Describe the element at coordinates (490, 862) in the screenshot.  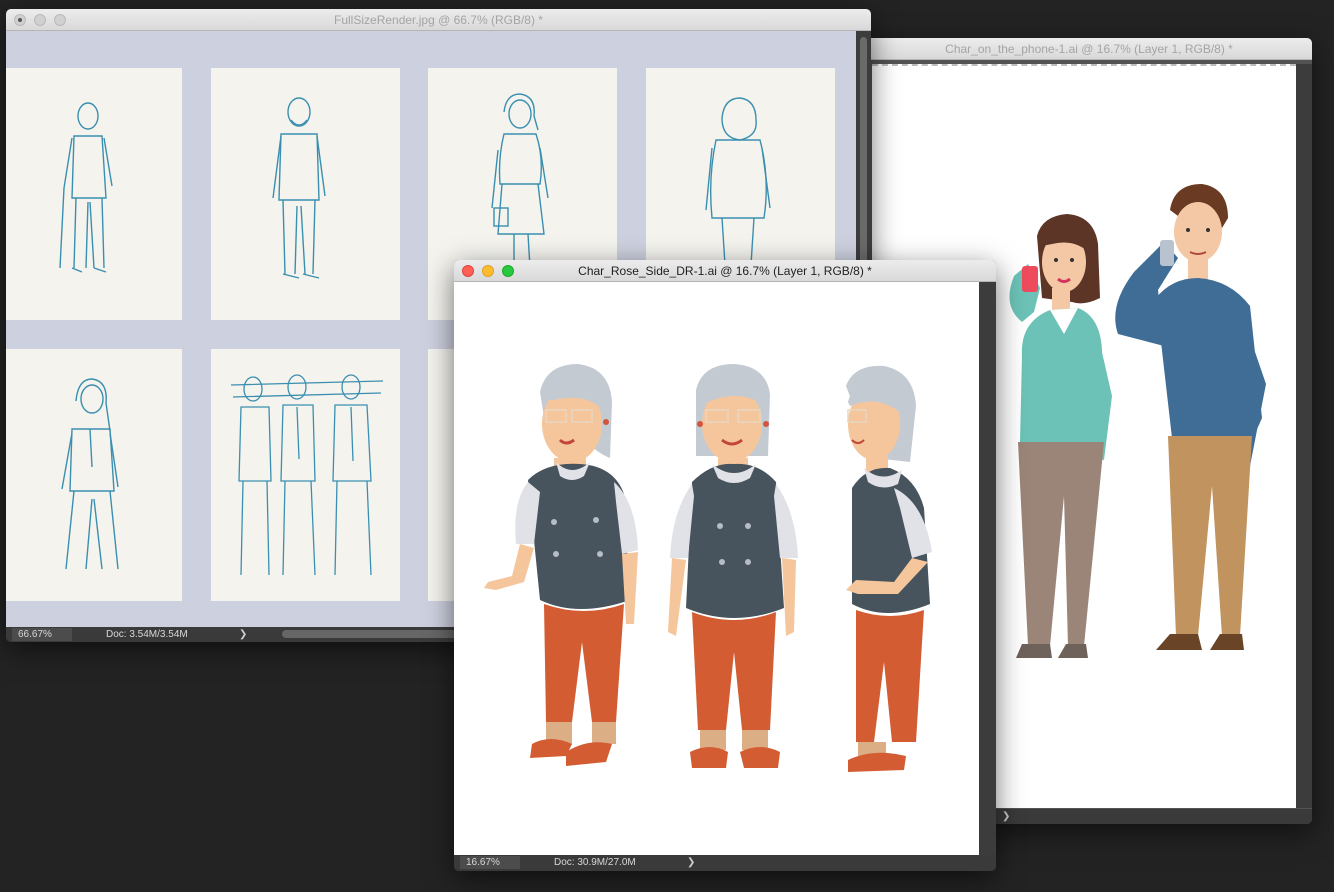
I see `zoom-level-field: 16.67%` at that location.